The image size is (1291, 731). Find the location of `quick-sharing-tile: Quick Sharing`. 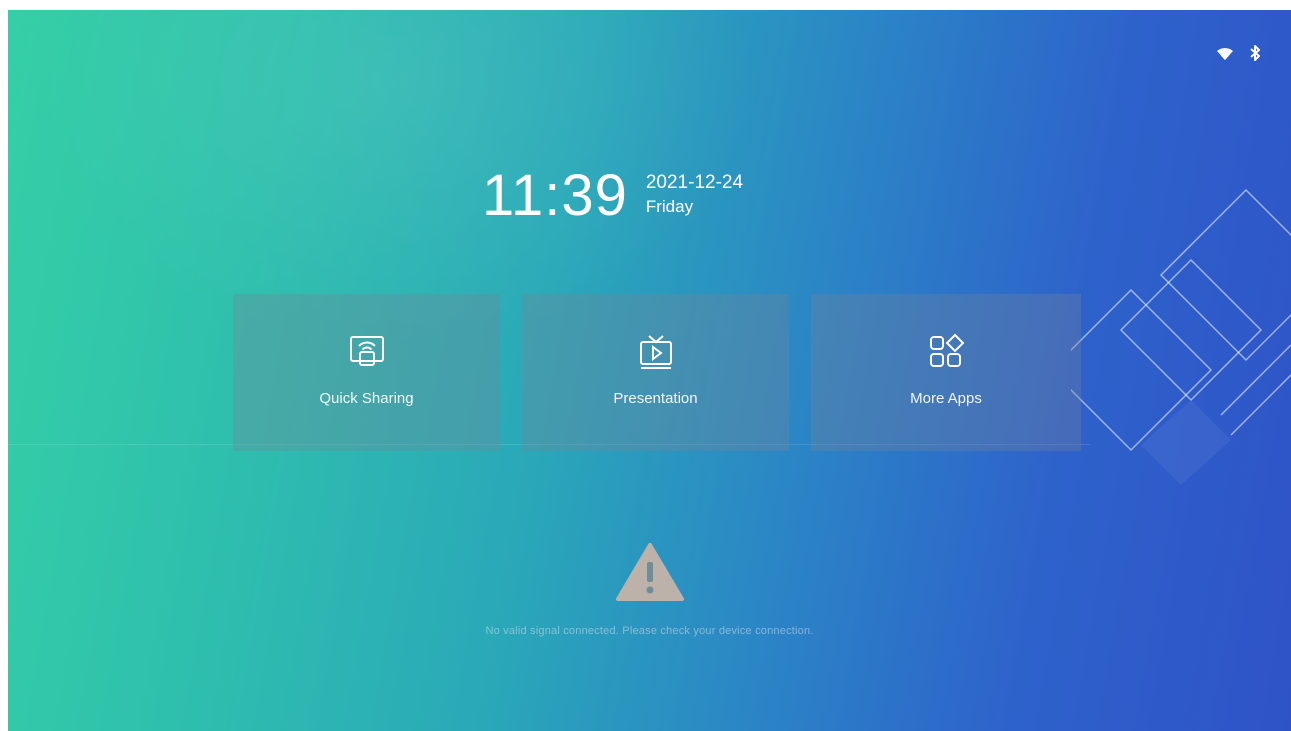

quick-sharing-tile: Quick Sharing is located at coordinates (366, 372).